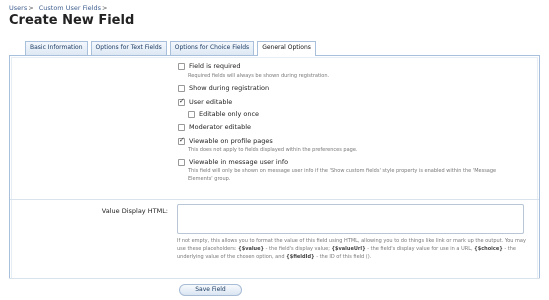  Describe the element at coordinates (251, 249) in the screenshot. I see `placeholder-value: {$value}` at that location.